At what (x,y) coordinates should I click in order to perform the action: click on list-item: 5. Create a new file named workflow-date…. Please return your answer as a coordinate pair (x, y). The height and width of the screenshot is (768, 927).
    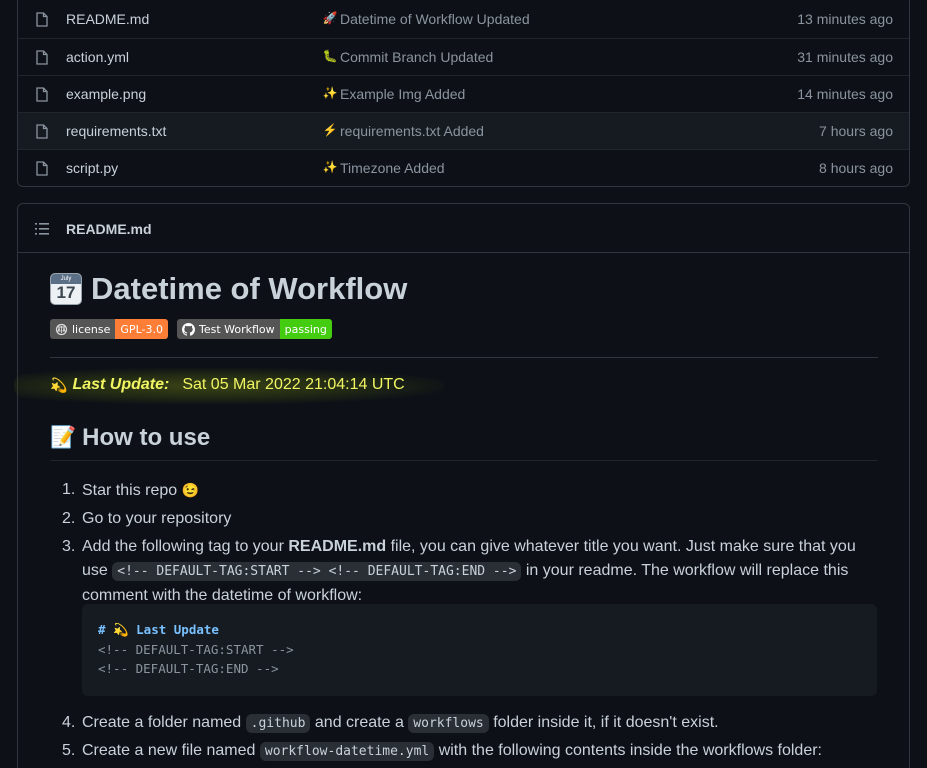
    Looking at the image, I should click on (469, 751).